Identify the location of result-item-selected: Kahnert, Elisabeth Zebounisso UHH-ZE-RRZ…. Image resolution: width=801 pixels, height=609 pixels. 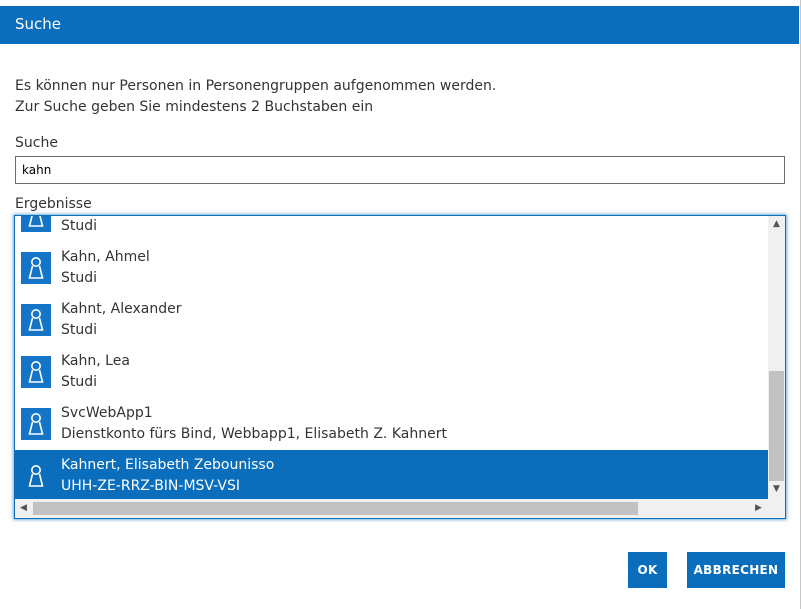
(391, 476).